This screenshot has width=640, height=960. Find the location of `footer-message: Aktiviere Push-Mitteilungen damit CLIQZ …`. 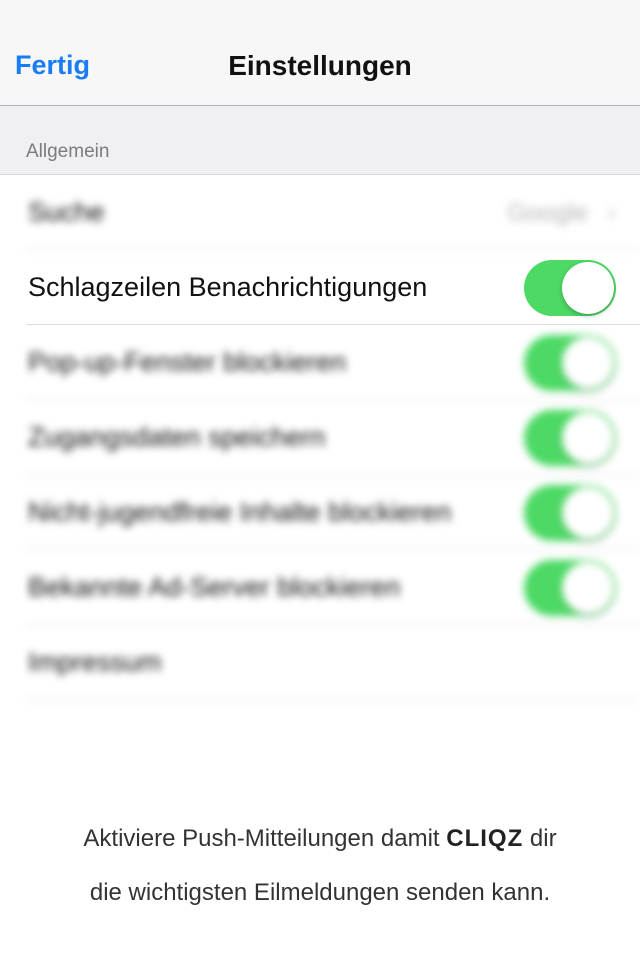

footer-message: Aktiviere Push-Mitteilungen damit CLIQZ … is located at coordinates (320, 866).